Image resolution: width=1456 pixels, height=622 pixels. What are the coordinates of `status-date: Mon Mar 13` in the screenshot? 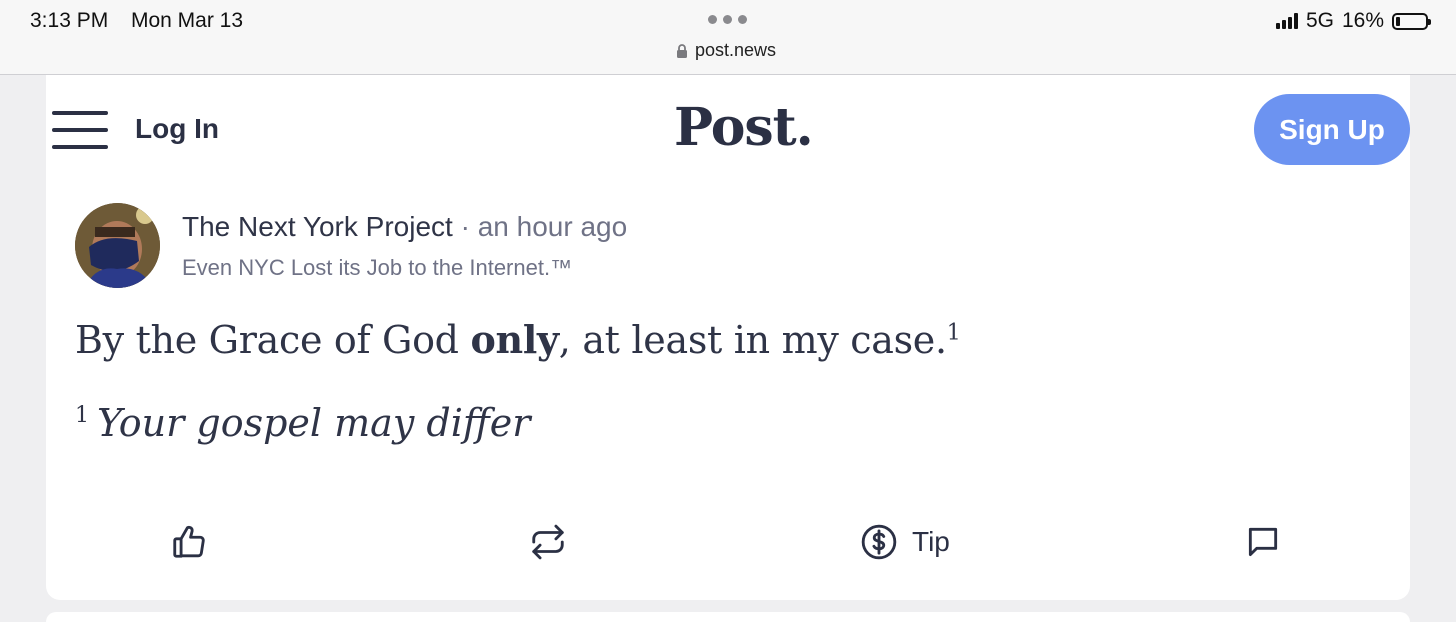 It's located at (187, 20).